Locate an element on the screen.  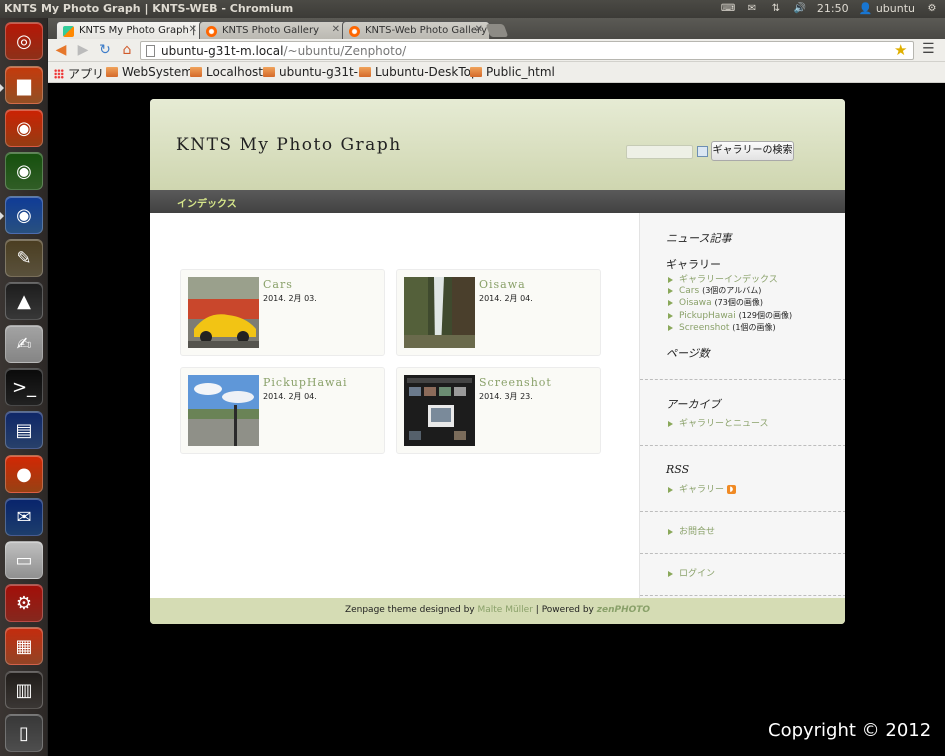
chrome-glyph: ◉ is located at coordinates (24, 171).